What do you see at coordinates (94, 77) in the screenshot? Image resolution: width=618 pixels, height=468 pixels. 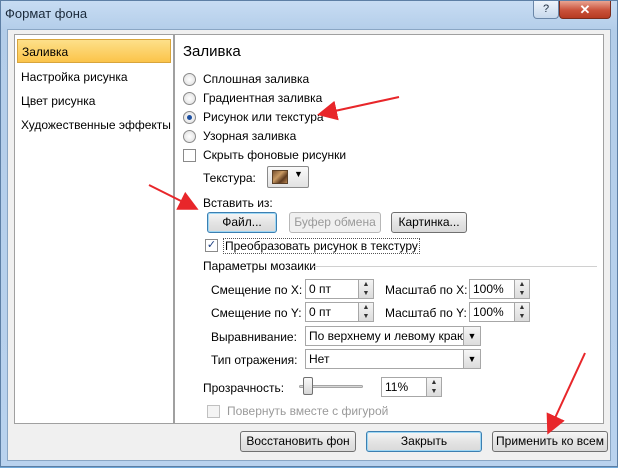 I see `sidebar-item-picture-corrections: Настройка рисунка` at bounding box center [94, 77].